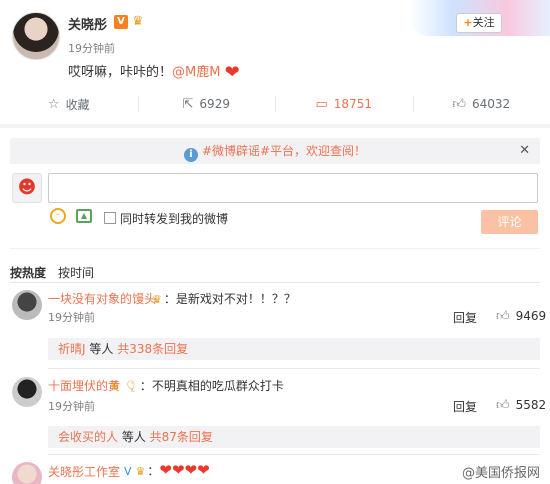  What do you see at coordinates (174, 218) in the screenshot?
I see `repost-checkbox-label: 同时转发到我的微博` at bounding box center [174, 218].